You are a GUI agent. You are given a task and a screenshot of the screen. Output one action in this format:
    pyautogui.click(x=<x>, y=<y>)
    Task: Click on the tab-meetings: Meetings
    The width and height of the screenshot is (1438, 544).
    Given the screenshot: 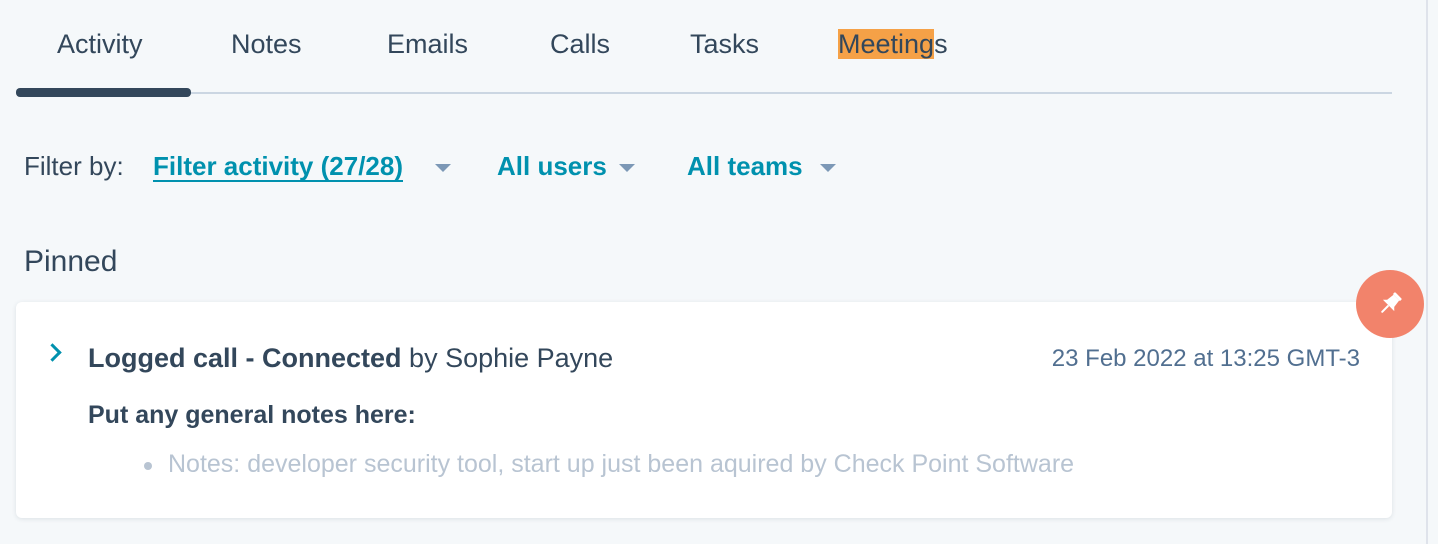 What is the action you would take?
    pyautogui.click(x=893, y=44)
    